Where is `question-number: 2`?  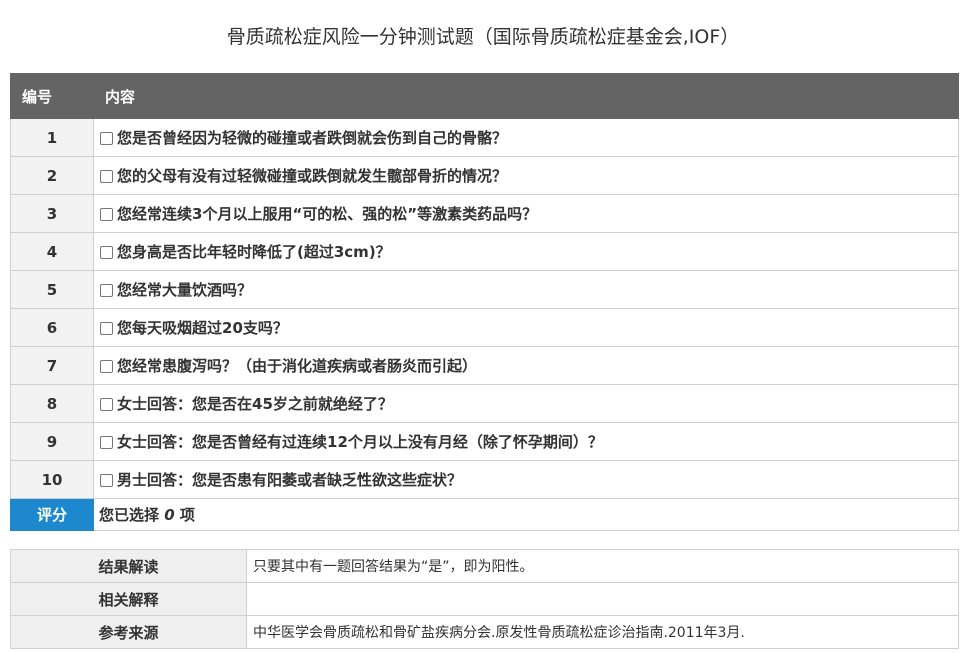
question-number: 2 is located at coordinates (52, 175).